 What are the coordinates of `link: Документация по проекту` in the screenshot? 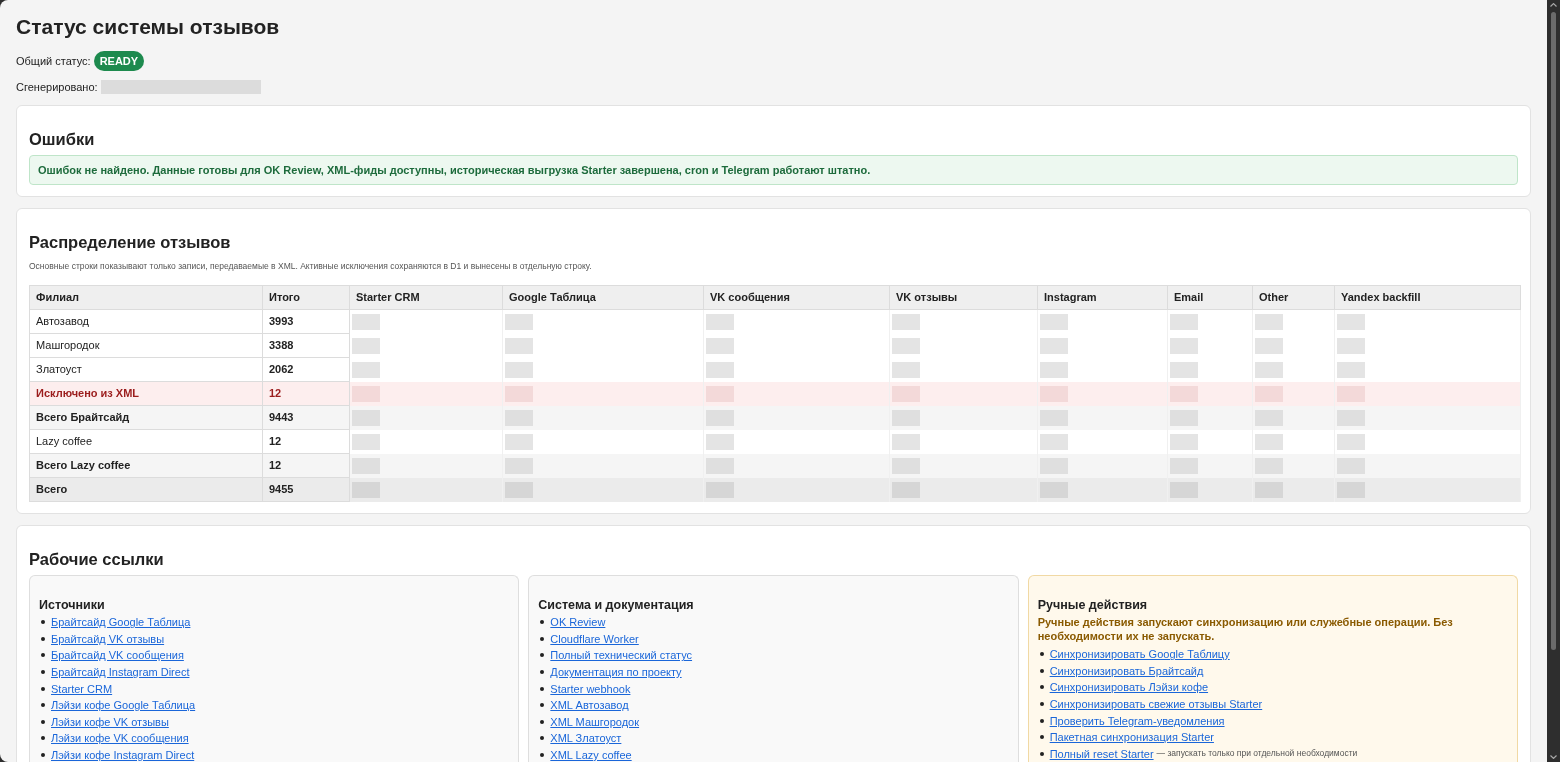 It's located at (616, 672).